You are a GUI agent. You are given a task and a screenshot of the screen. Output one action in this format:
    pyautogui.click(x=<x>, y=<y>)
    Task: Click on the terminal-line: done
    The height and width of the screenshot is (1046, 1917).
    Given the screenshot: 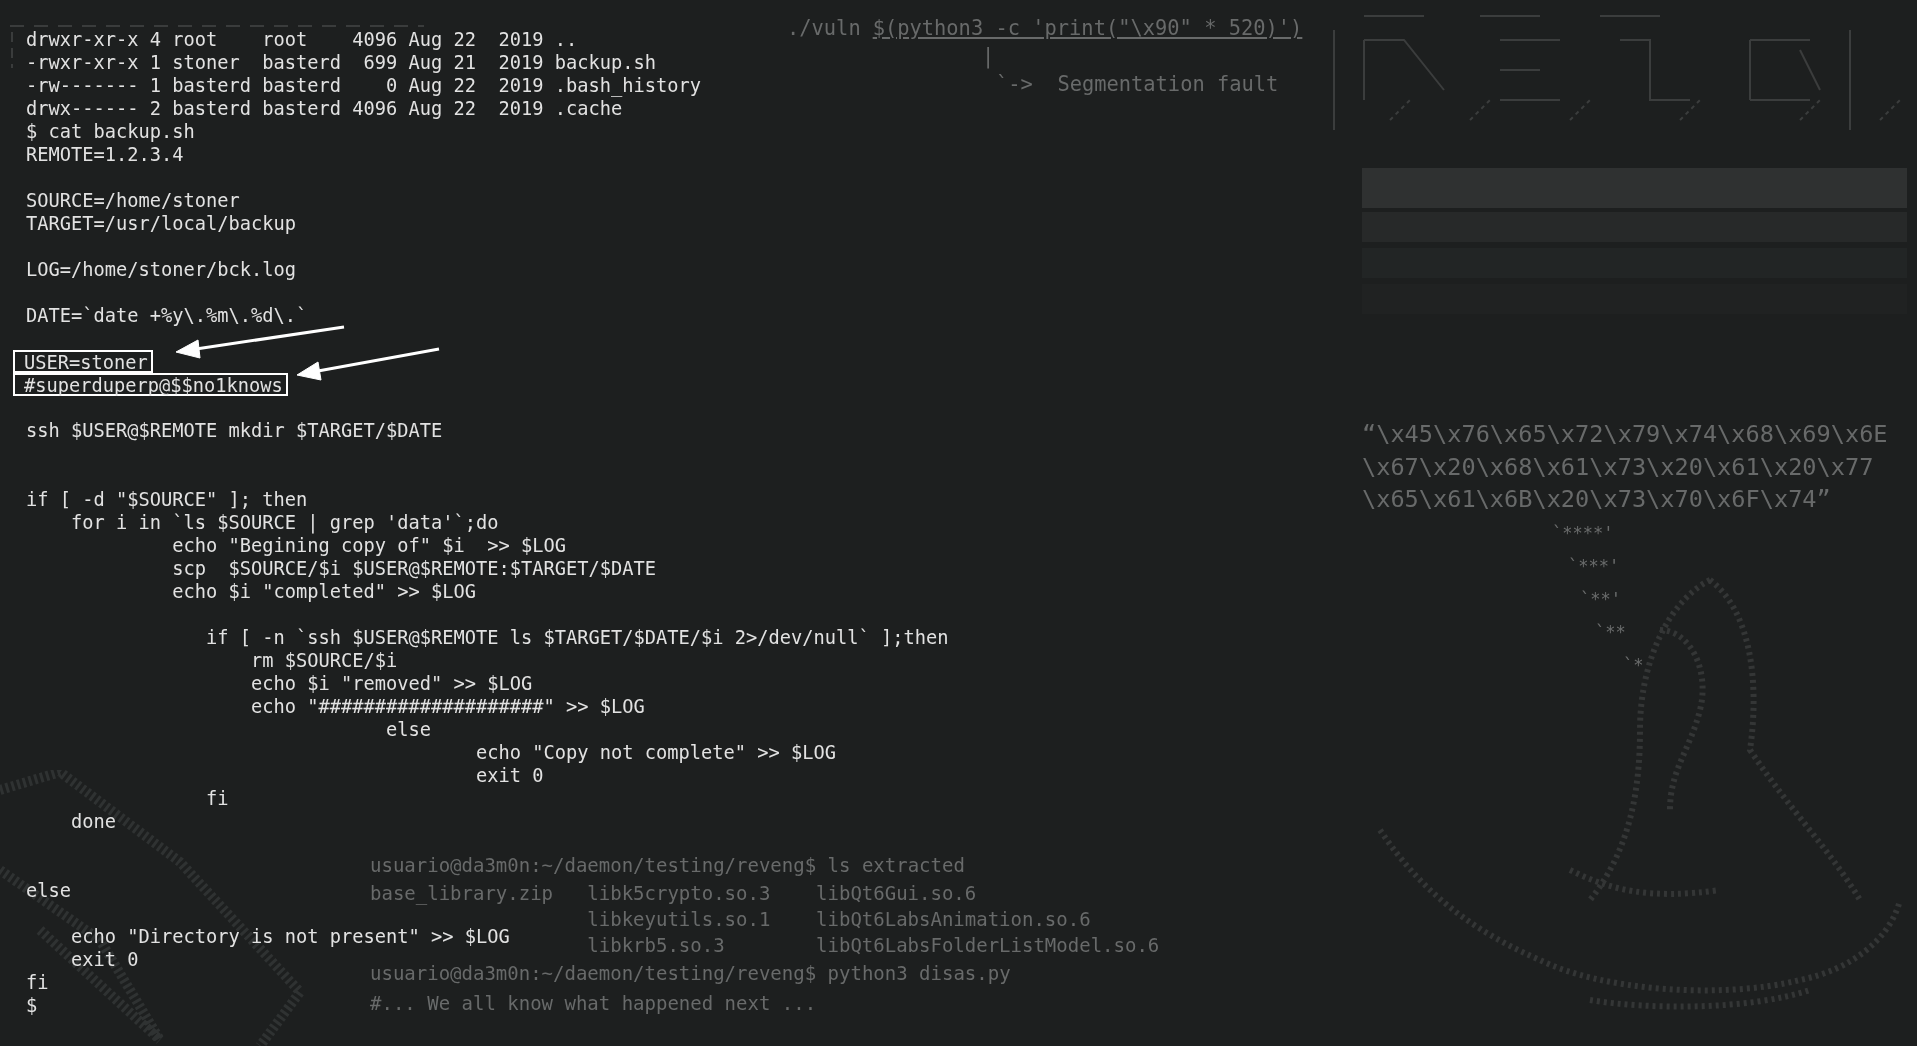 What is the action you would take?
    pyautogui.click(x=93, y=821)
    